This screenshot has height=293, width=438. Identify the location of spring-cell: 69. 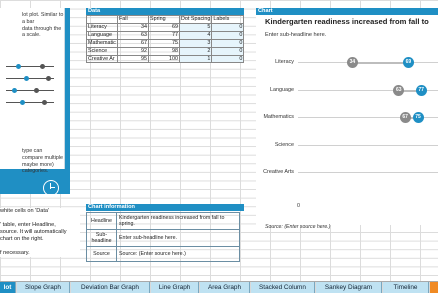
(164, 27).